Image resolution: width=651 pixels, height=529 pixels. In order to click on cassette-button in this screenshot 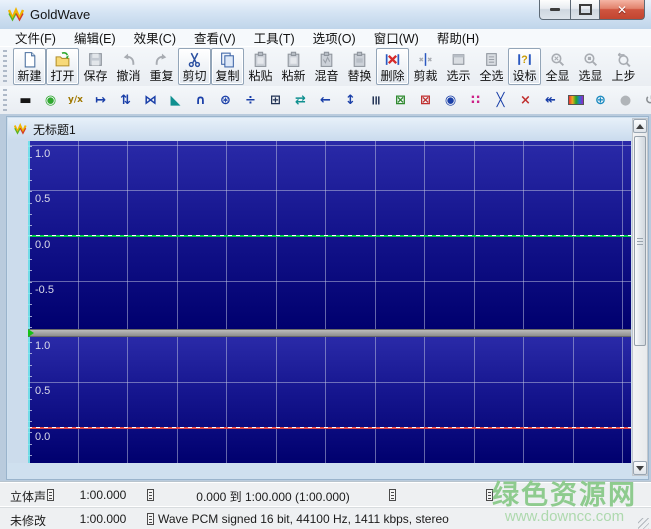, I will do `click(575, 100)`.